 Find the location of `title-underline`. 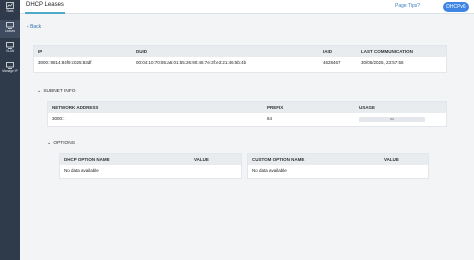

title-underline is located at coordinates (45, 13).